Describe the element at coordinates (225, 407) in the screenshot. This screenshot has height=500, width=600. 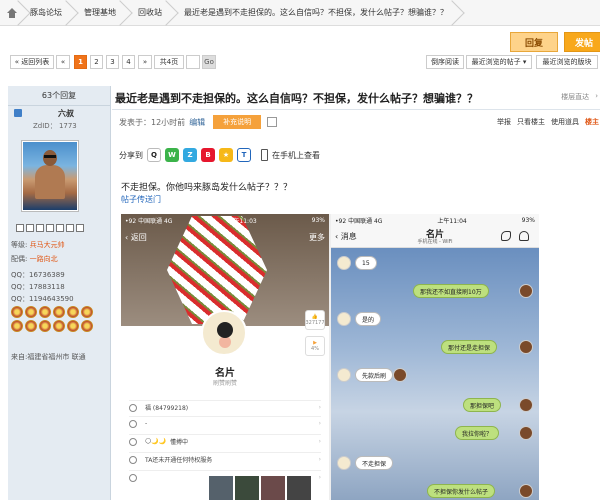
I see `profile-row-qq: 福 (84799218) ›` at that location.